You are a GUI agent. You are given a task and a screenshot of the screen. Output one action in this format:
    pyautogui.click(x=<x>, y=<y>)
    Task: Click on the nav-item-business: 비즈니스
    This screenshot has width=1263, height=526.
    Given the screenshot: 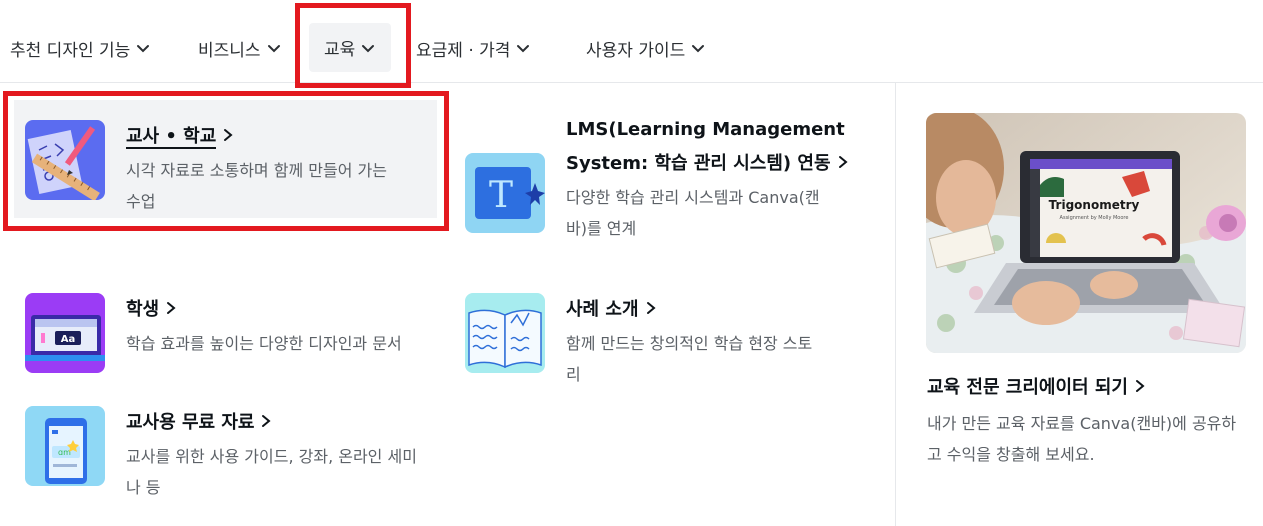 What is the action you would take?
    pyautogui.click(x=240, y=48)
    